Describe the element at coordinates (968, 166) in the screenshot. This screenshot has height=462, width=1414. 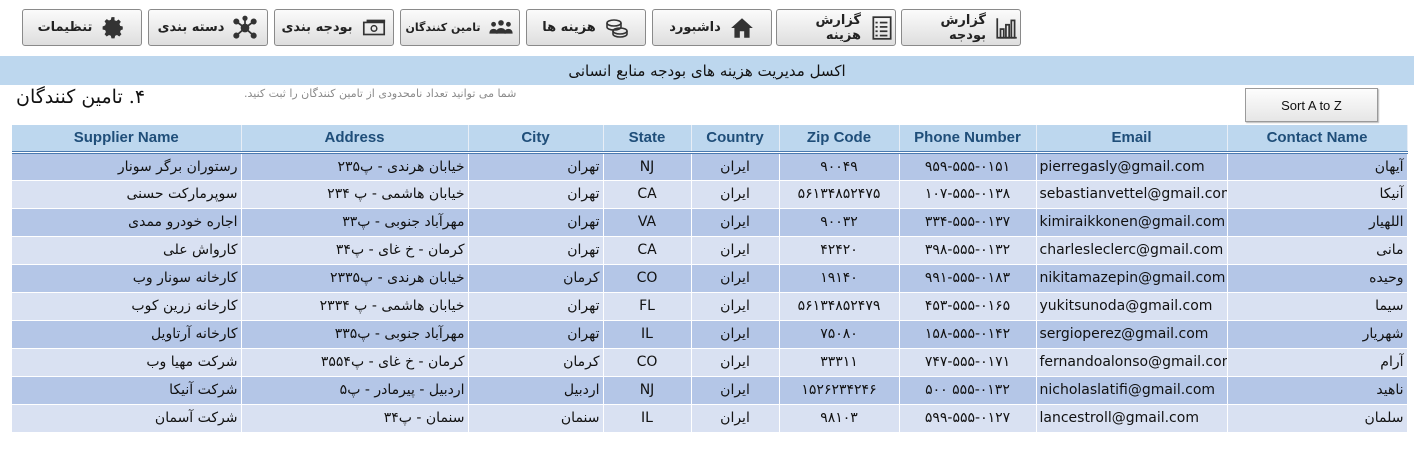
I see `cell-phone: ۹۵۹-۵۵۵-۰۱۵۱` at that location.